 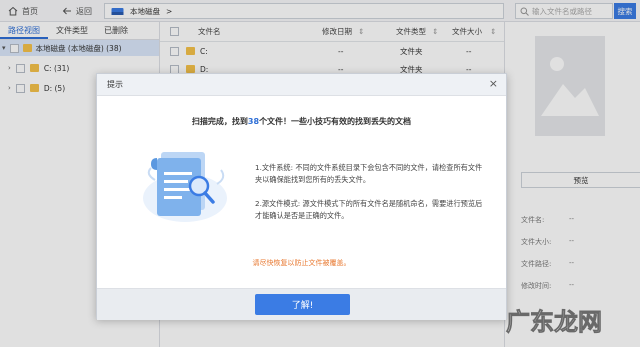 What do you see at coordinates (253, 121) in the screenshot?
I see `scan-count: 38` at bounding box center [253, 121].